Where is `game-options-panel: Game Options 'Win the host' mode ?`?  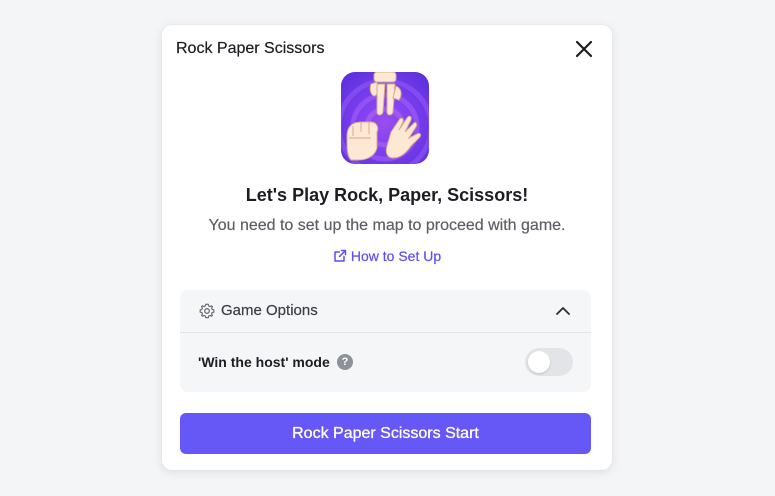 game-options-panel: Game Options 'Win the host' mode ? is located at coordinates (385, 341).